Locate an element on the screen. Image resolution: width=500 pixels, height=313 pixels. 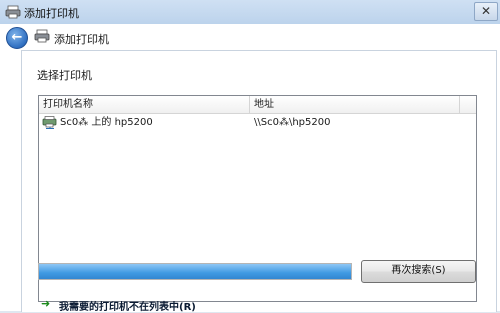
back-button: ← is located at coordinates (17, 38).